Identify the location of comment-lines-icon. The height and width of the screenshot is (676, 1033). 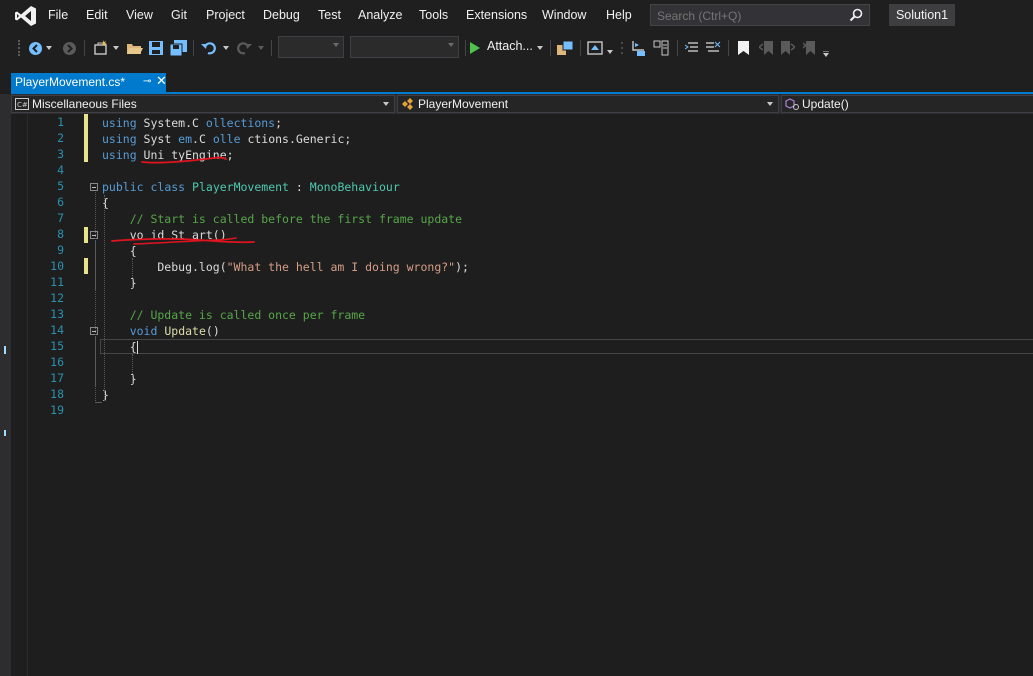
(692, 48).